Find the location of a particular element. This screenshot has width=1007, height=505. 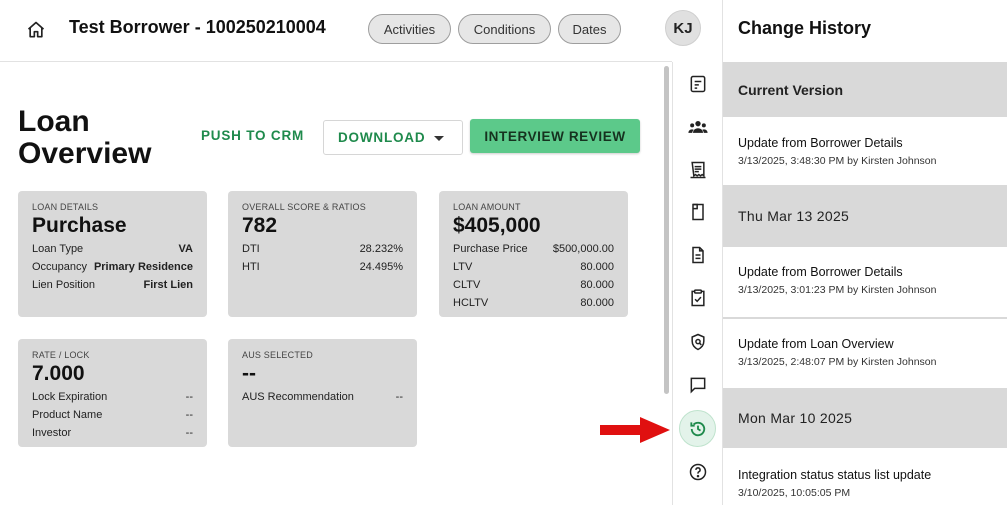

document-lines-icon is located at coordinates (698, 255).